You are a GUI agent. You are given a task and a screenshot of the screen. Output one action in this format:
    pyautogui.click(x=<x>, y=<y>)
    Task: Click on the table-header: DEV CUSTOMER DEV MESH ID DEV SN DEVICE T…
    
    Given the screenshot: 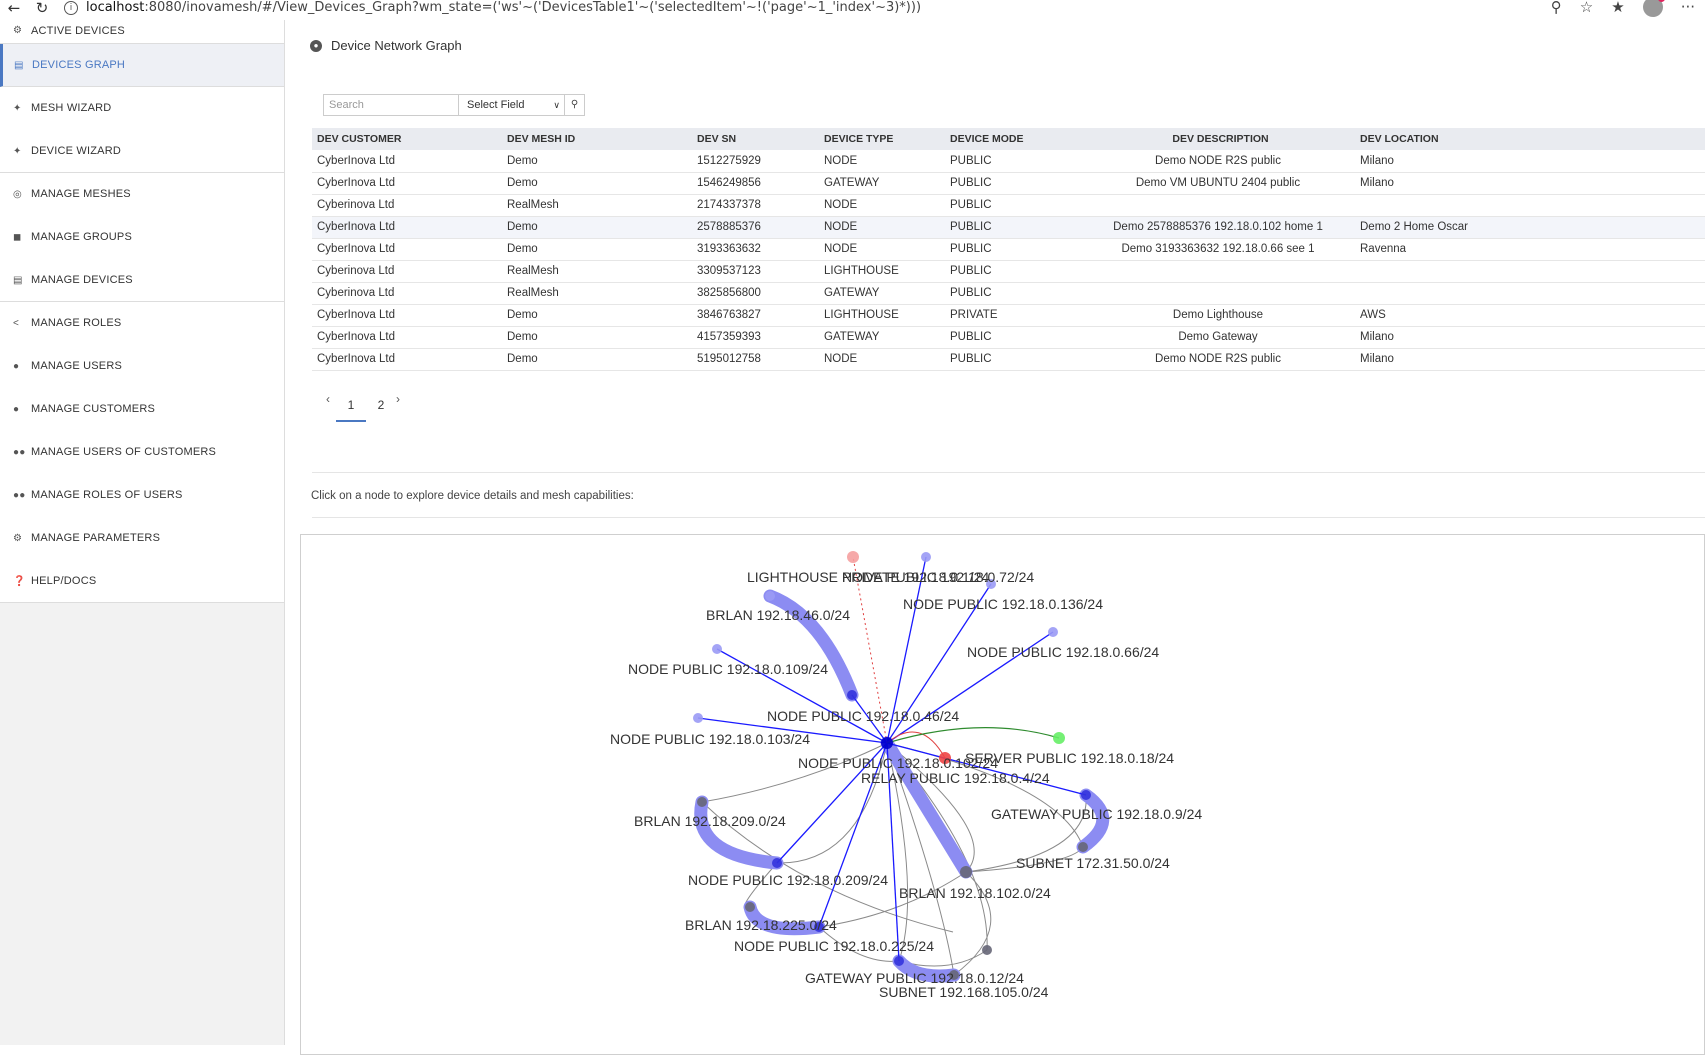 What is the action you would take?
    pyautogui.click(x=1008, y=139)
    